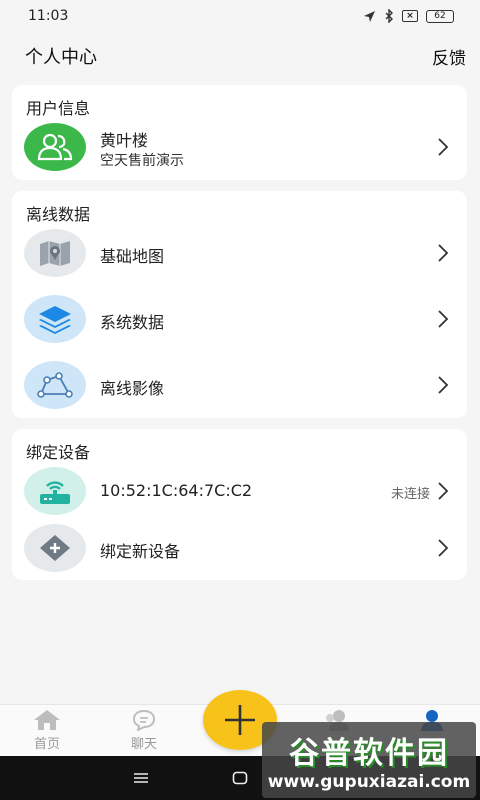  I want to click on device-avatar, so click(55, 491).